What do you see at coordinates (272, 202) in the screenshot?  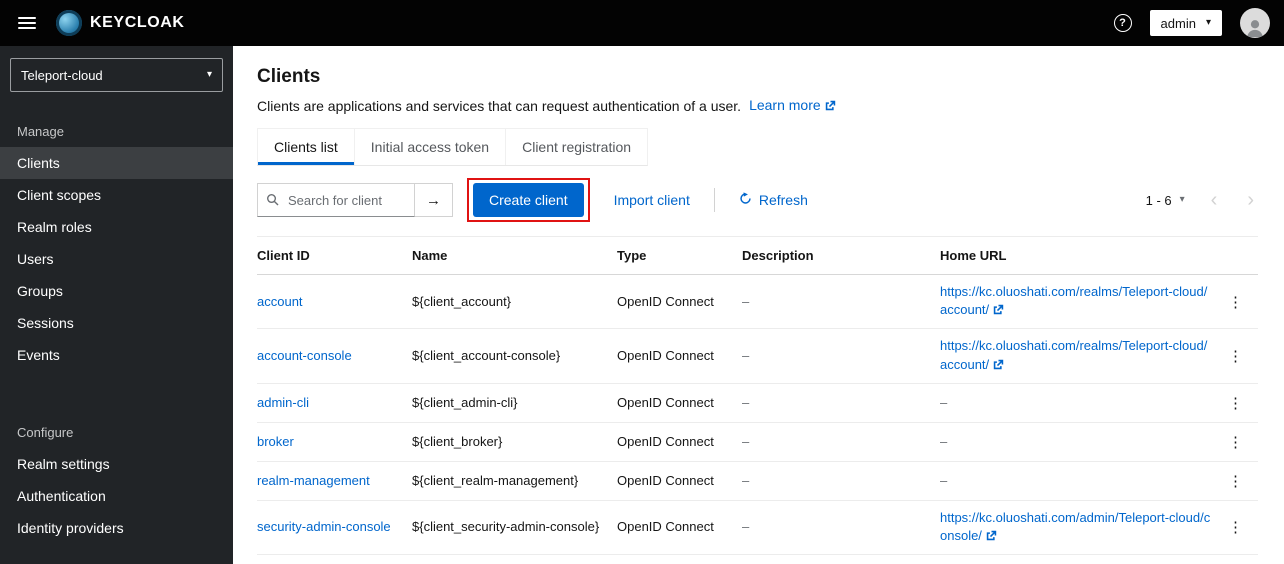 I see `search-icon` at bounding box center [272, 202].